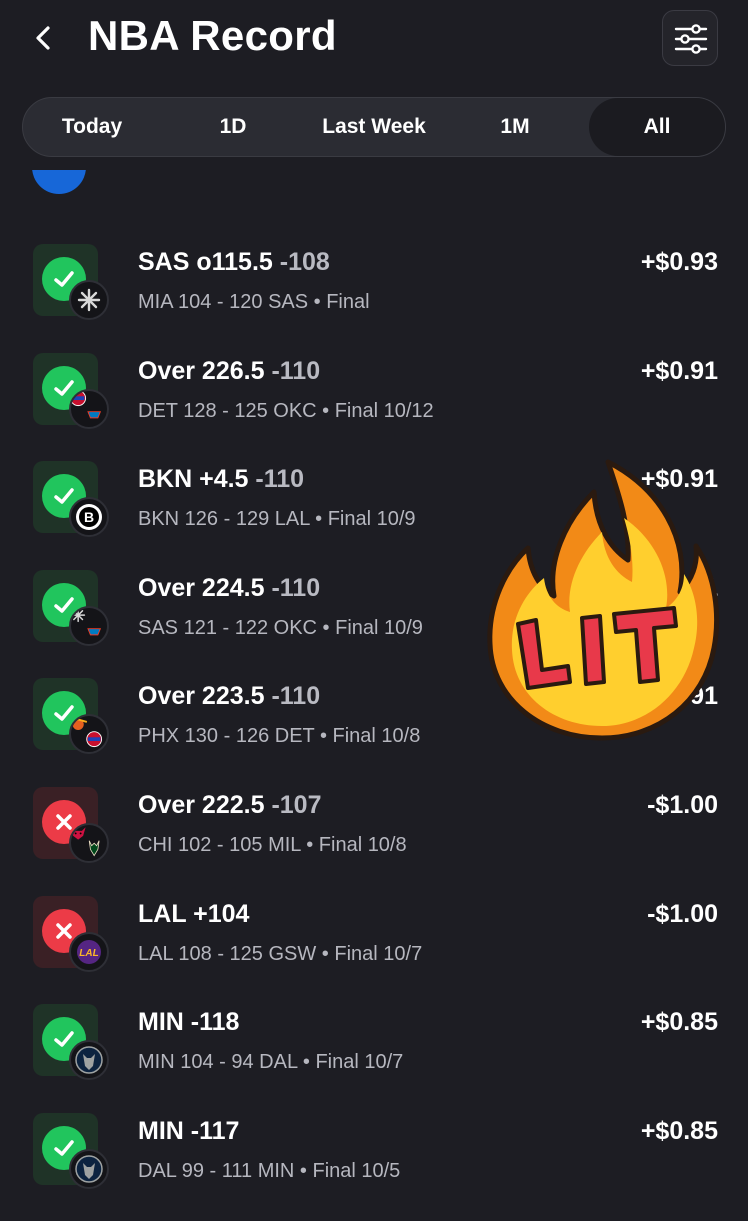  I want to click on filter-button, so click(690, 38).